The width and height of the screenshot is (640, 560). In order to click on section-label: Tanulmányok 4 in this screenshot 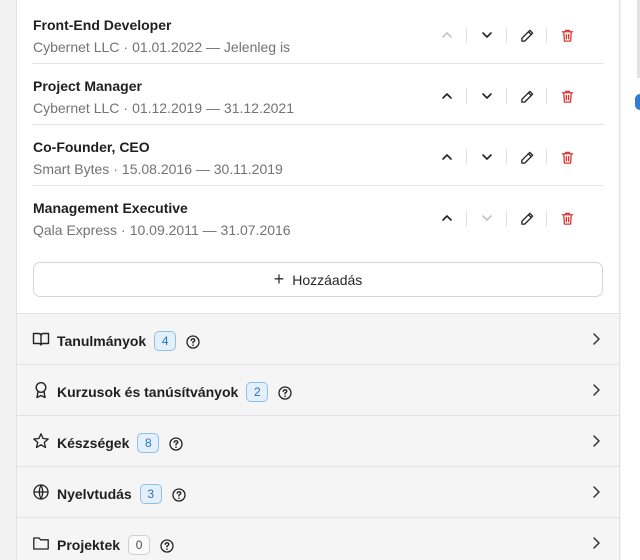, I will do `click(128, 341)`.